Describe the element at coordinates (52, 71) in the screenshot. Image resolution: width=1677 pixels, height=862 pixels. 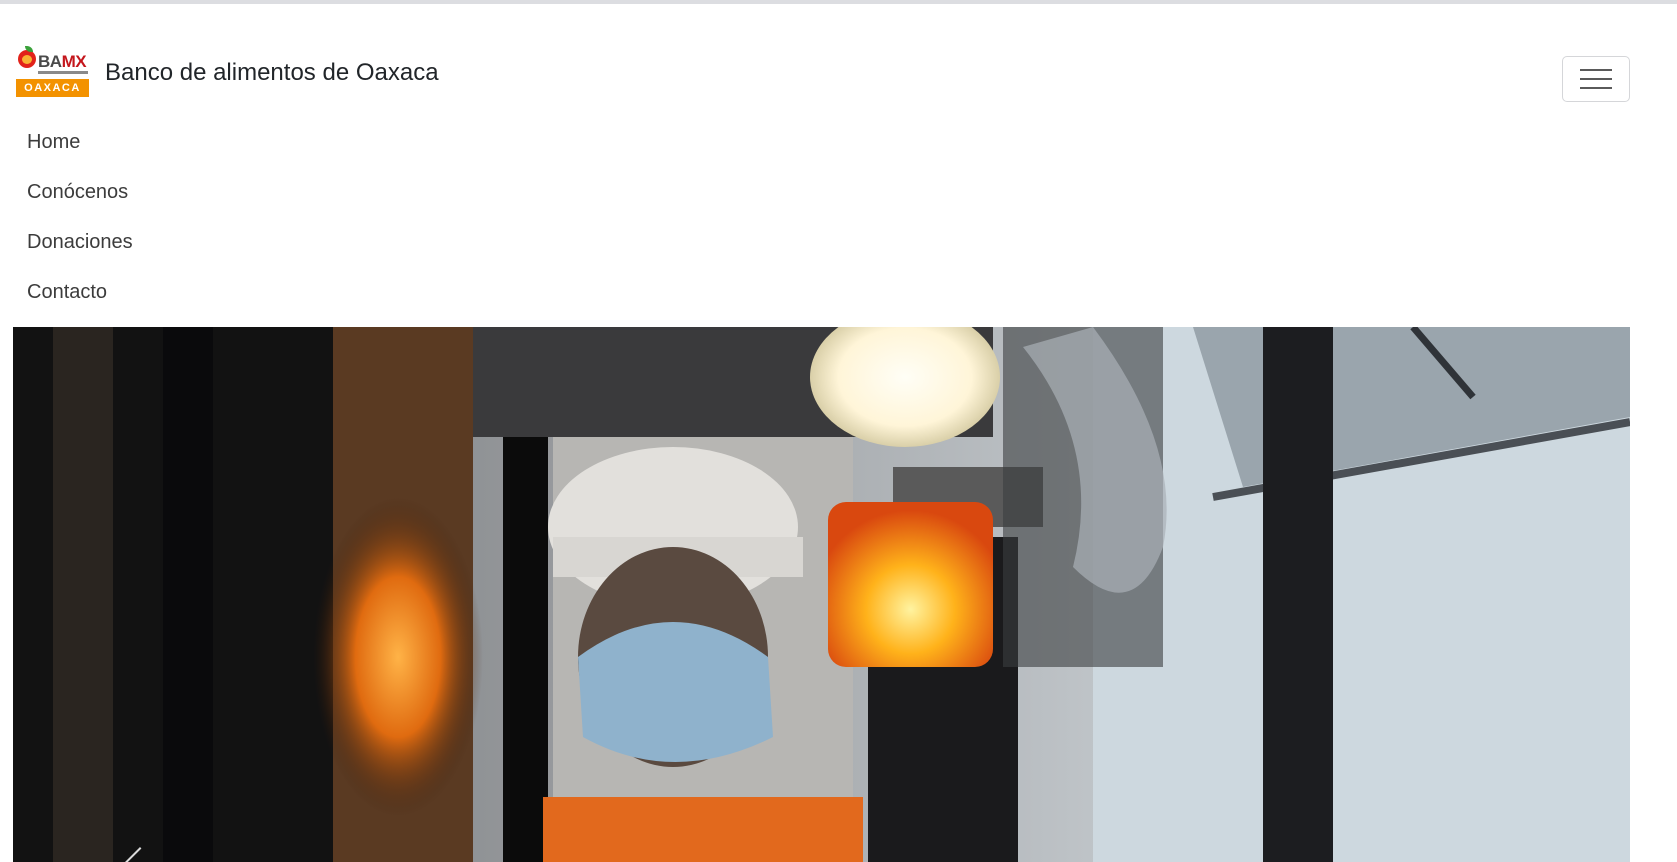
I see `bamx-logo: BAMX OAXACA` at that location.